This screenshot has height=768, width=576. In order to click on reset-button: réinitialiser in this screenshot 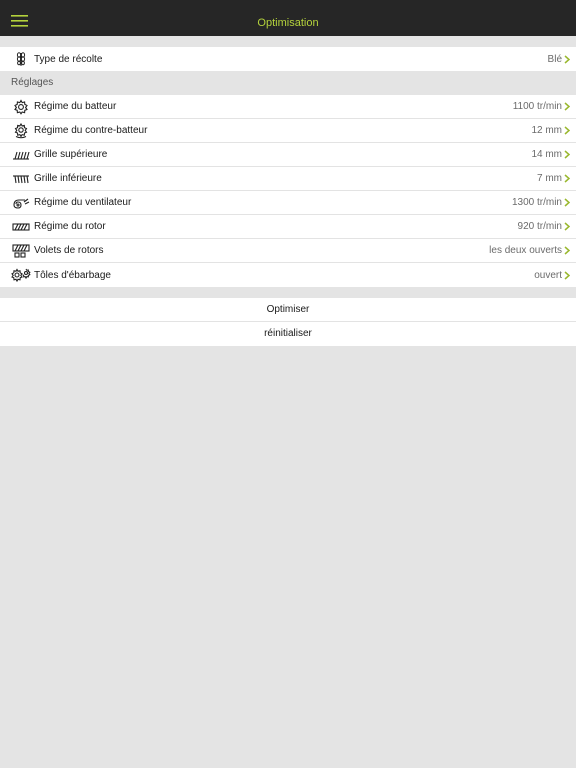, I will do `click(288, 334)`.